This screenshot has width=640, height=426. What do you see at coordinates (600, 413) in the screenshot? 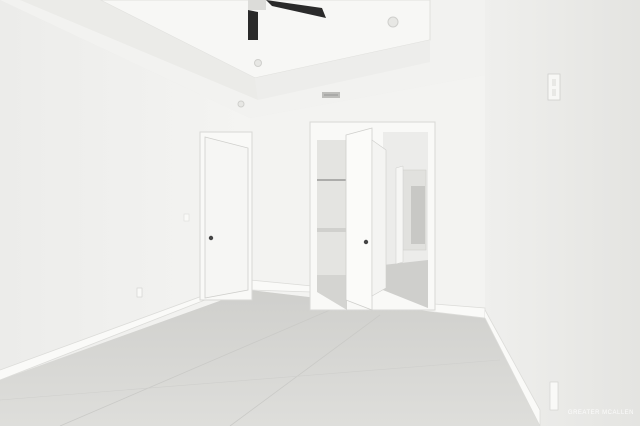
I see `photo-watermark: GREATER MCALLEN` at bounding box center [600, 413].